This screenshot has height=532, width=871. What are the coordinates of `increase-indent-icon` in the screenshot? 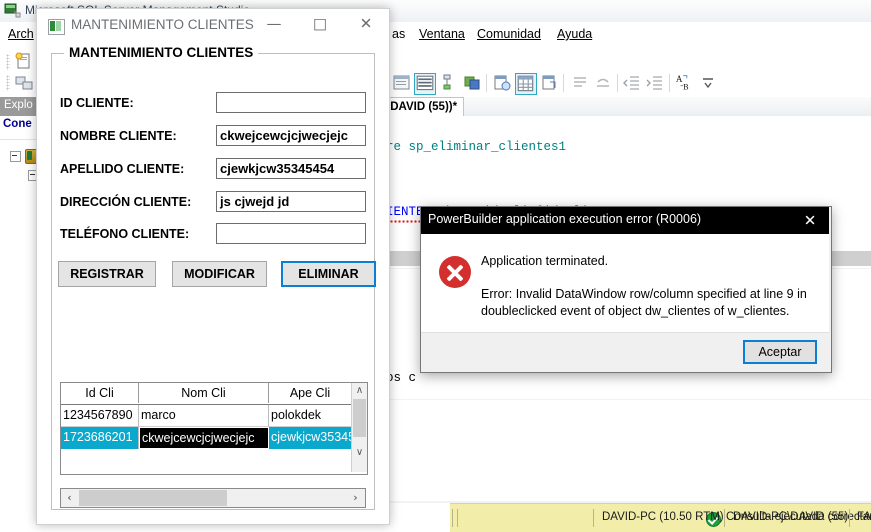 It's located at (655, 83).